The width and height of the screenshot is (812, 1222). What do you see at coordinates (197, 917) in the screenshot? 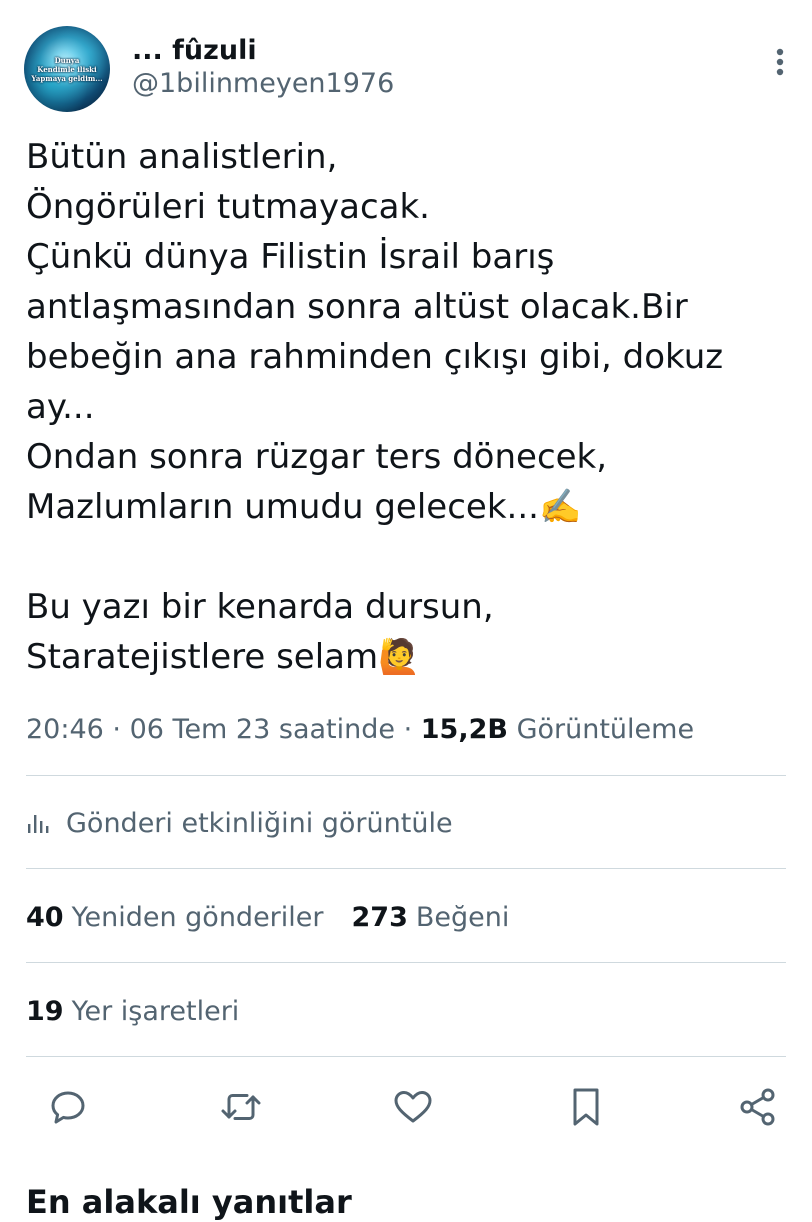
I see `reposts-label: Yeniden gönderiler` at bounding box center [197, 917].